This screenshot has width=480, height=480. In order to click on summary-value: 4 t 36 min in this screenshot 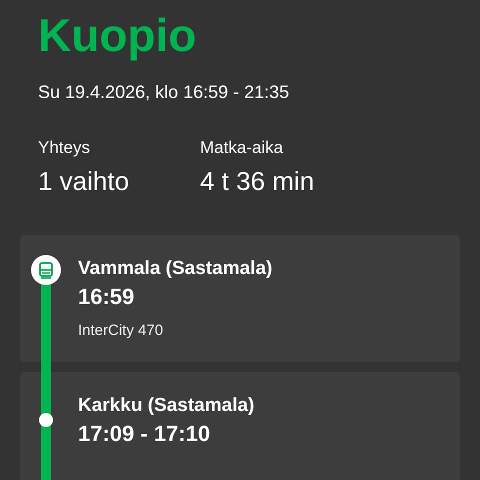, I will do `click(257, 181)`.